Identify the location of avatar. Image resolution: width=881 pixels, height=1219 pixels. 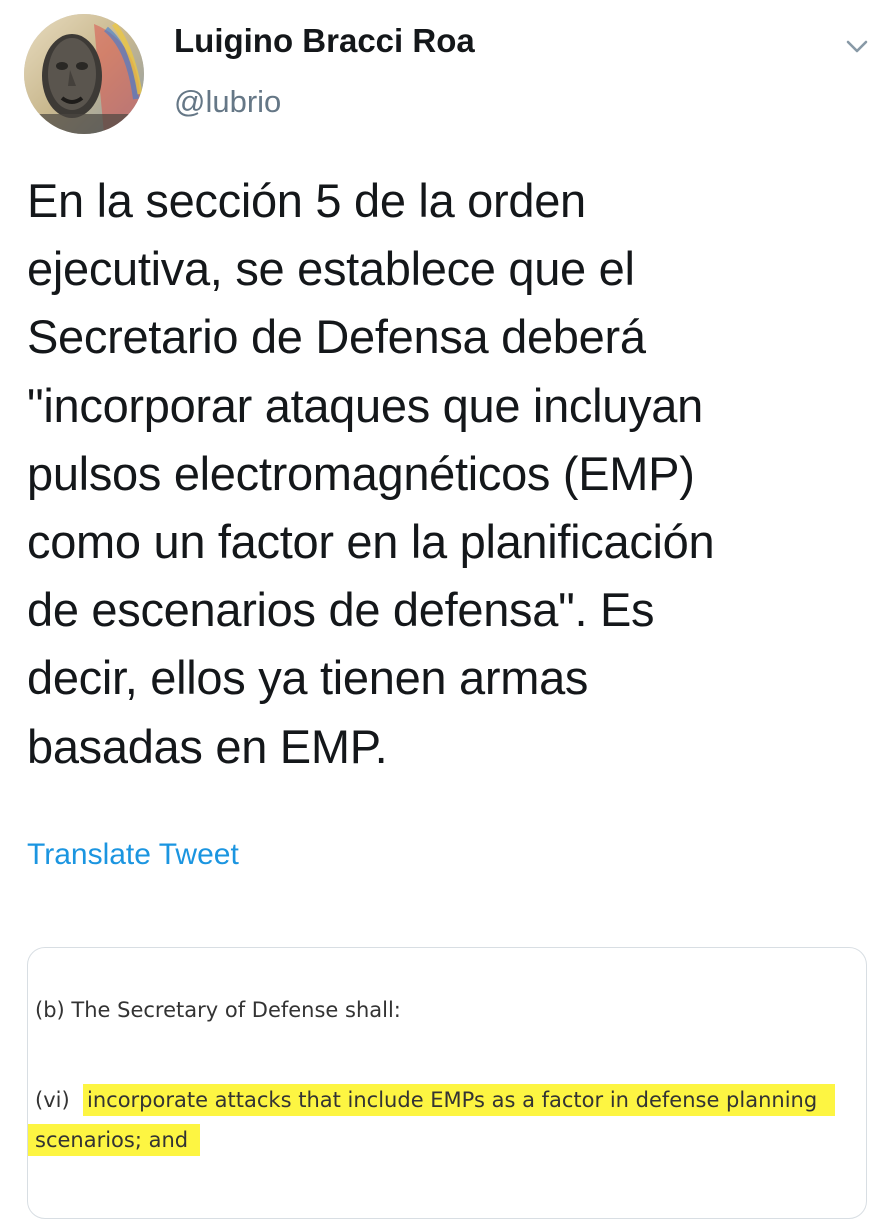
(84, 74).